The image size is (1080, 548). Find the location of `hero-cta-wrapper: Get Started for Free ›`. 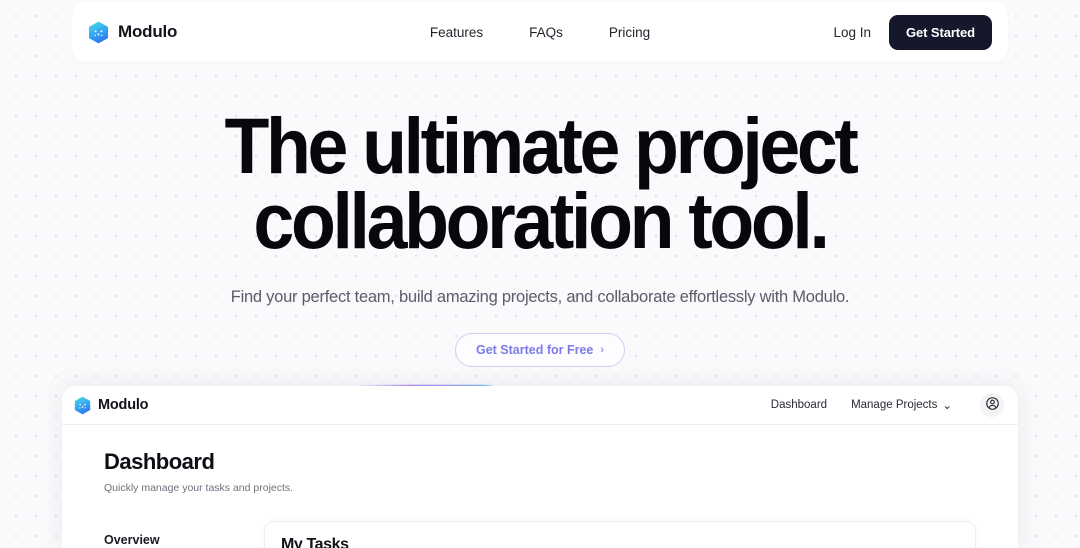

hero-cta-wrapper: Get Started for Free › is located at coordinates (540, 350).